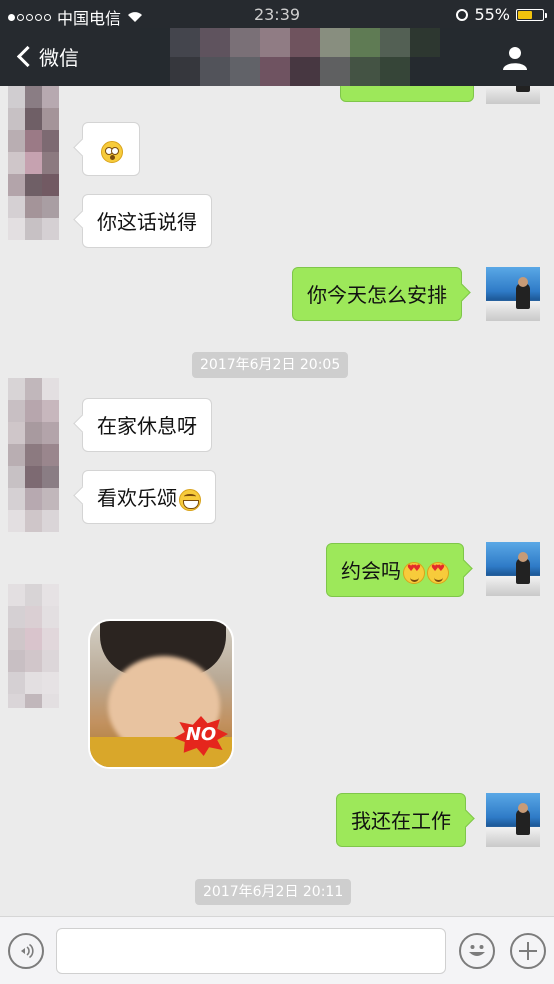  I want to click on plus-icon, so click(528, 951).